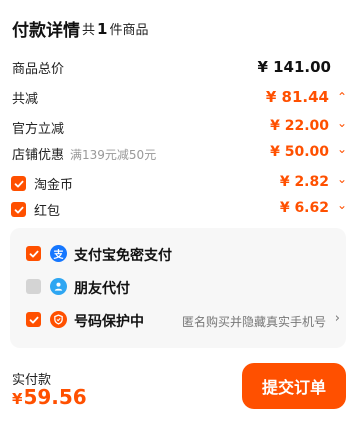 This screenshot has width=355, height=437. I want to click on friend-pay-option: 朋友代付, so click(178, 287).